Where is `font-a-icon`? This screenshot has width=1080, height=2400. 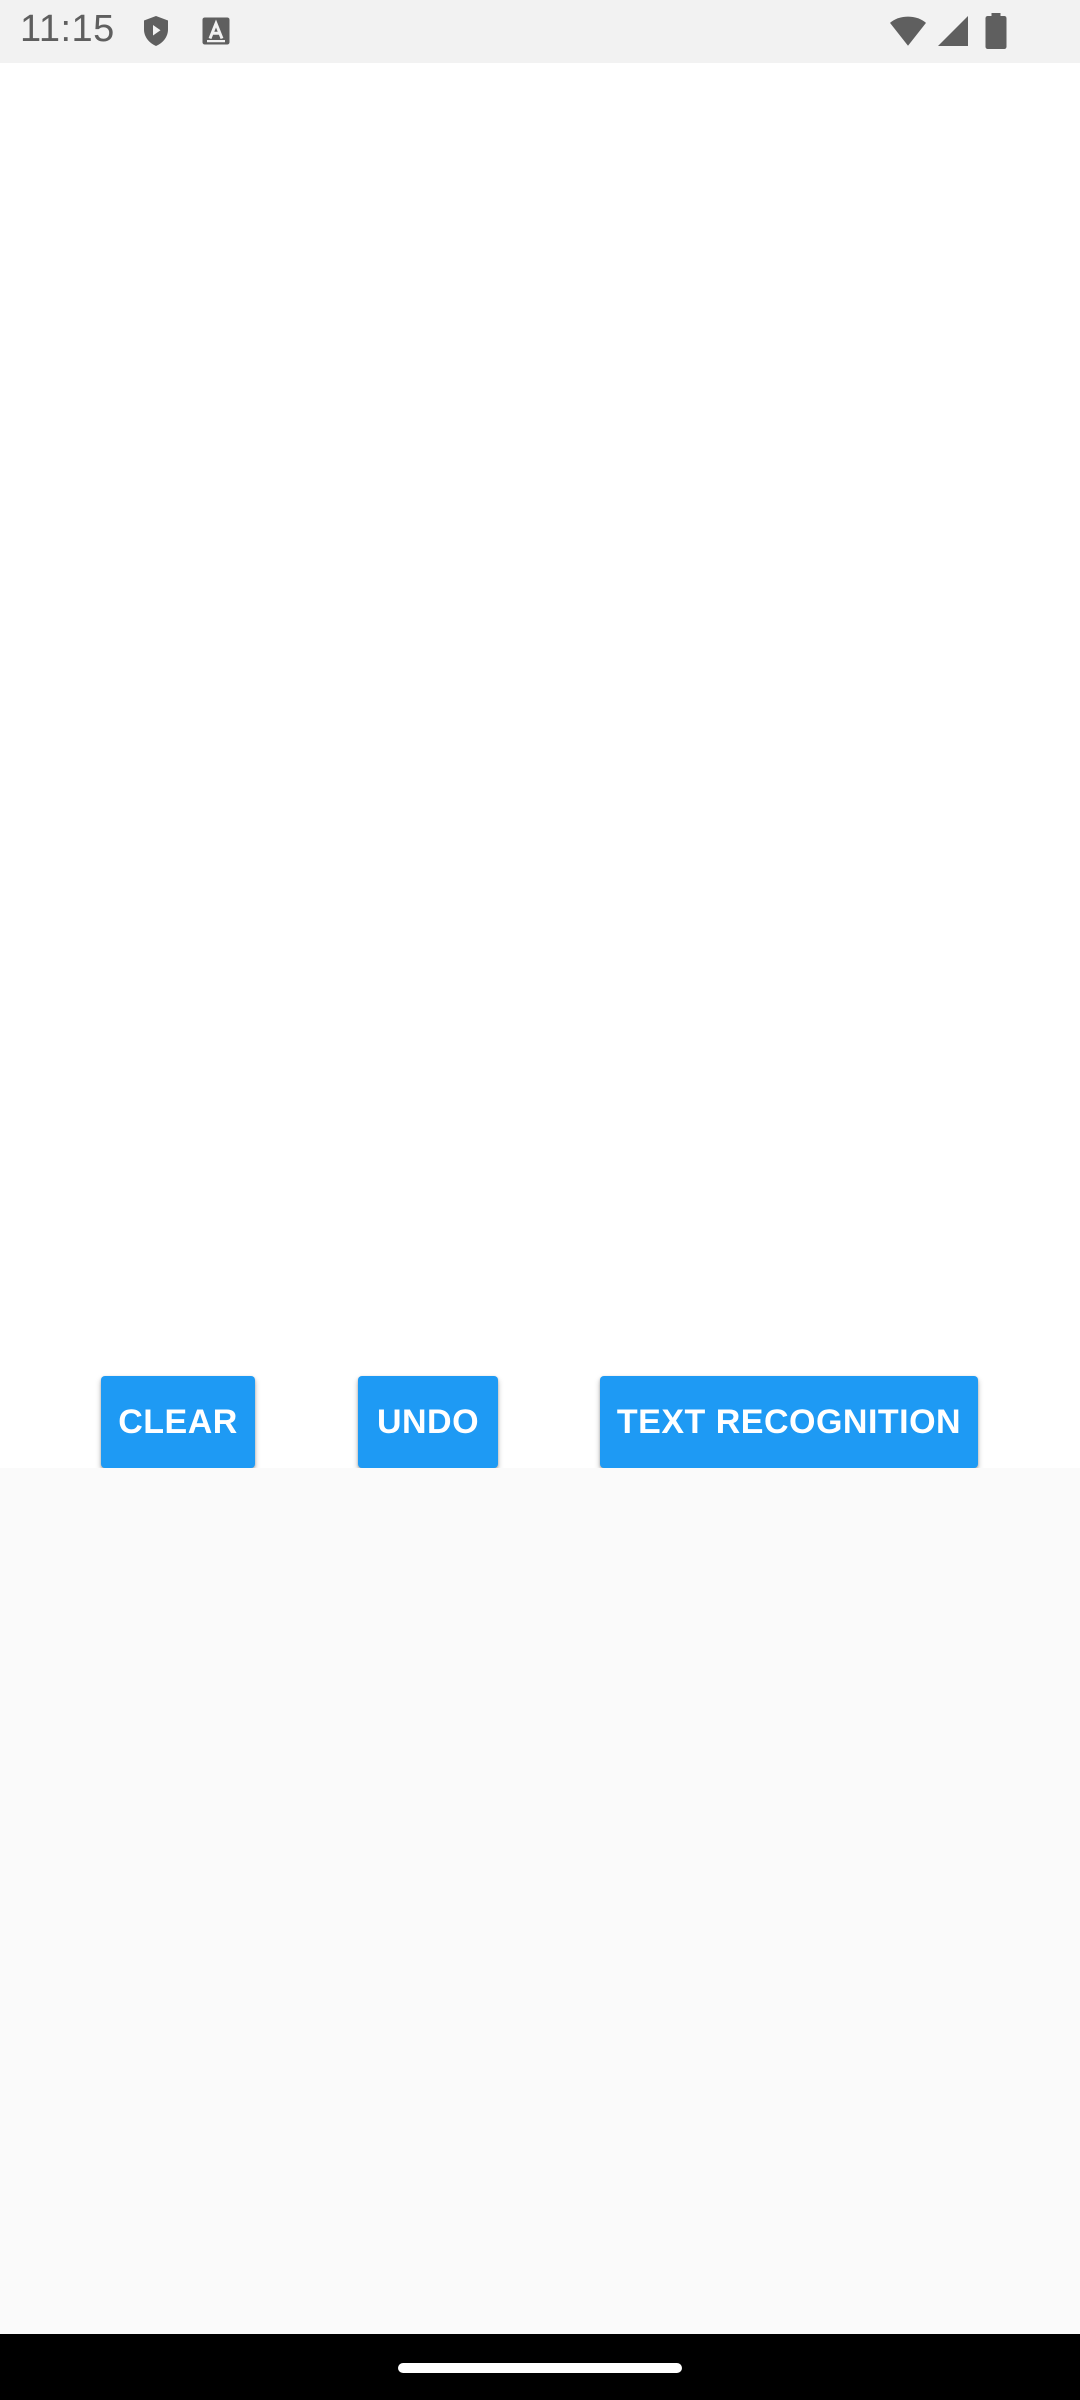 font-a-icon is located at coordinates (216, 31).